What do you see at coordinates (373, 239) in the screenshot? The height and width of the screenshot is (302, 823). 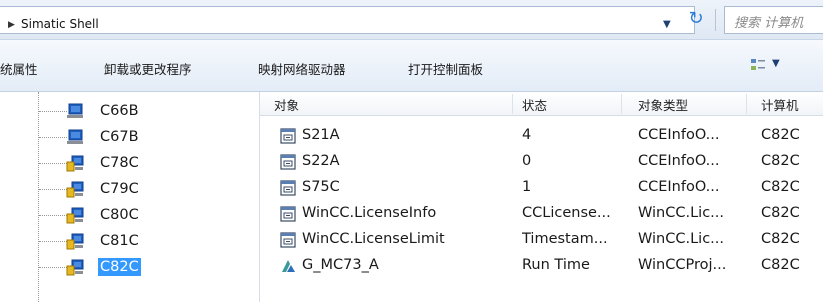 I see `object-name-cell: WinCC.LicenseLimit` at bounding box center [373, 239].